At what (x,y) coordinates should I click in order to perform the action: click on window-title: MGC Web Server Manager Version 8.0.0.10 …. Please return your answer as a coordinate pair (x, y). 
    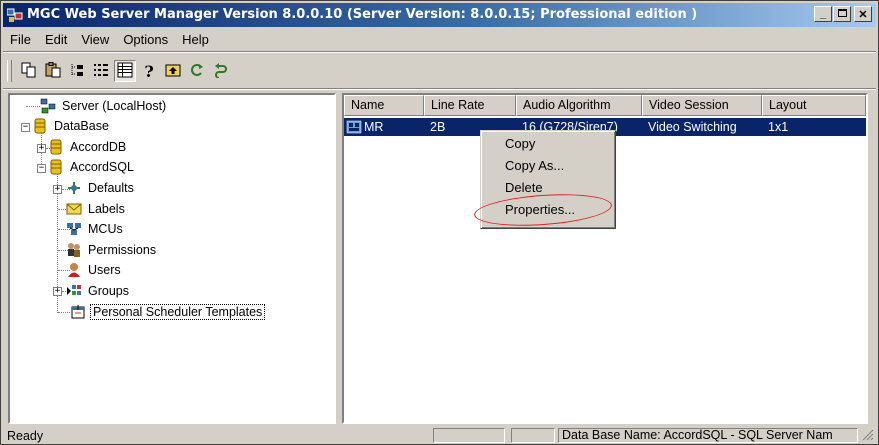
    Looking at the image, I should click on (362, 14).